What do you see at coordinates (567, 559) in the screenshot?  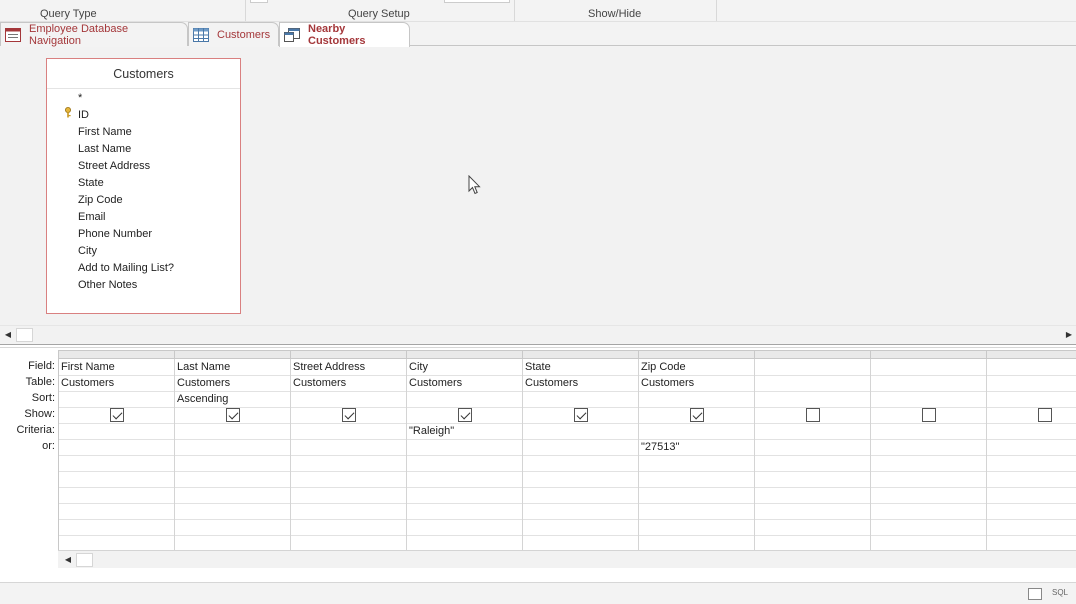 I see `grid-horizontal-scrollbar: ◀` at bounding box center [567, 559].